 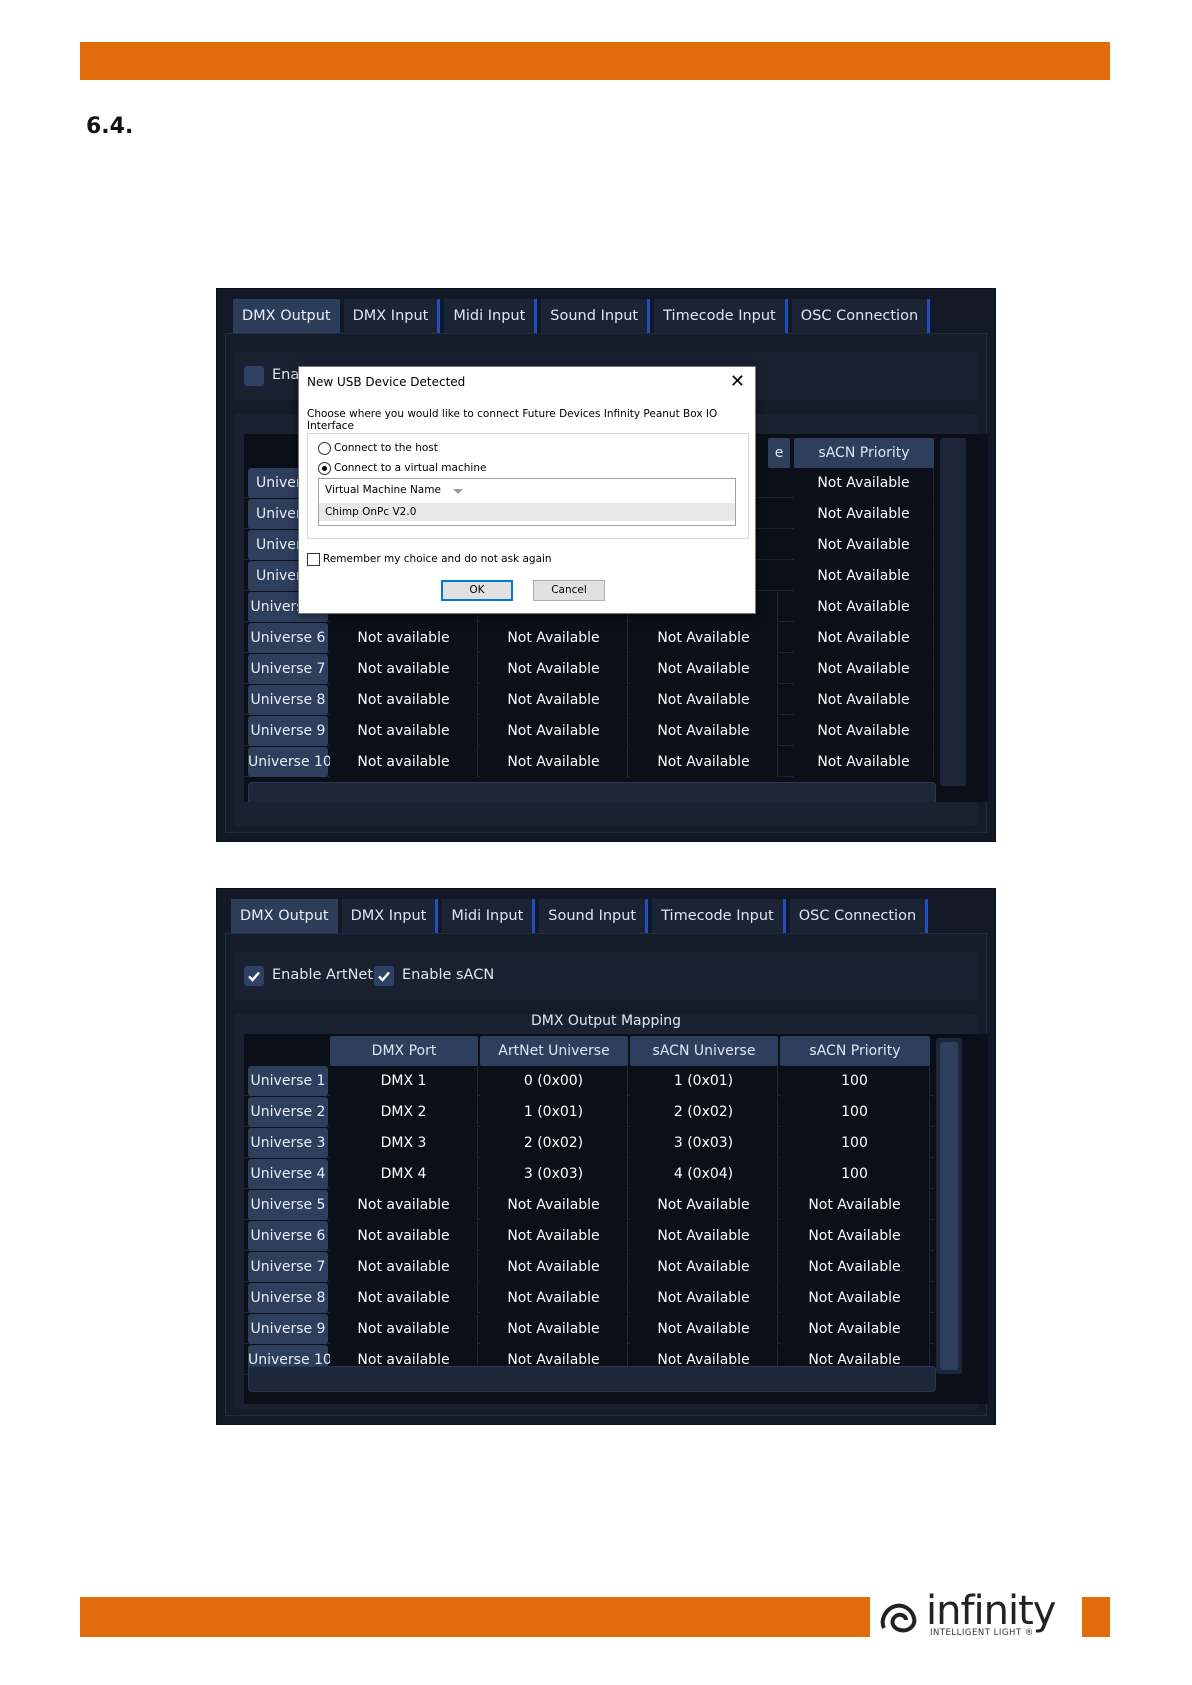 I want to click on row-label: Universe 1, so click(x=288, y=1081).